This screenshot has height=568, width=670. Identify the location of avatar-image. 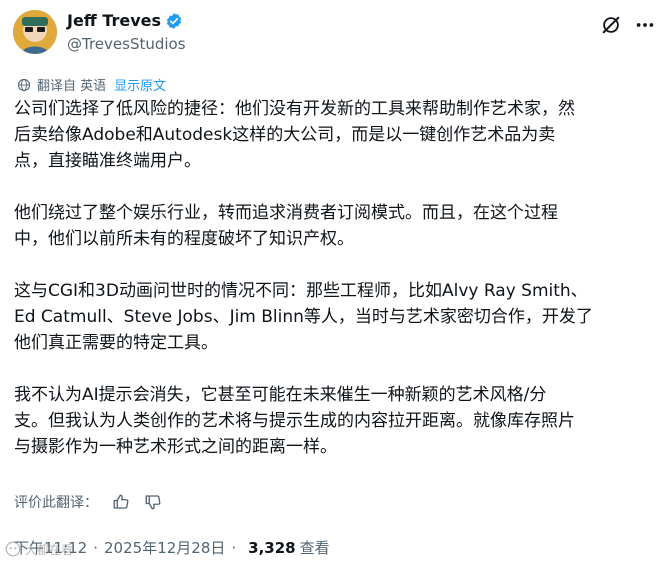
(35, 32).